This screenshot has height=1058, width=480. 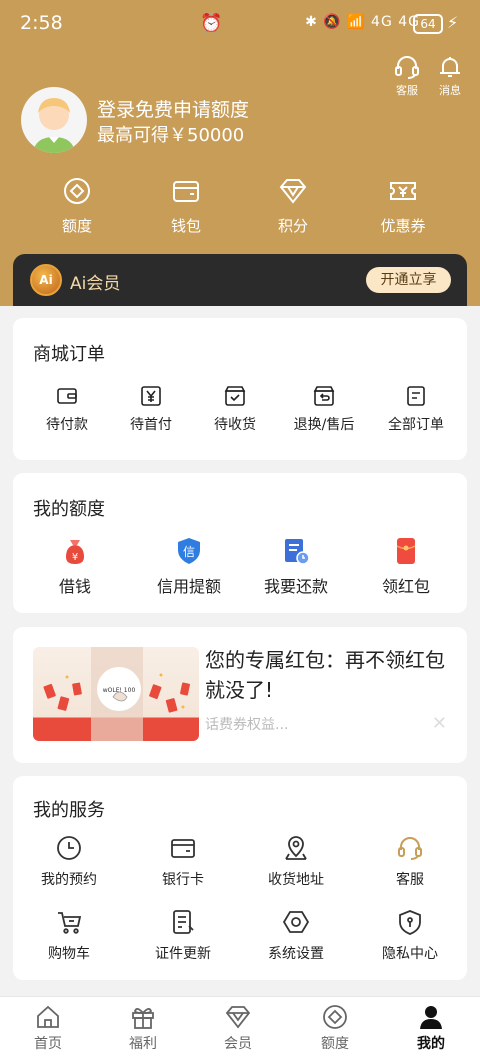 What do you see at coordinates (439, 723) in the screenshot?
I see `close-icon: ✕` at bounding box center [439, 723].